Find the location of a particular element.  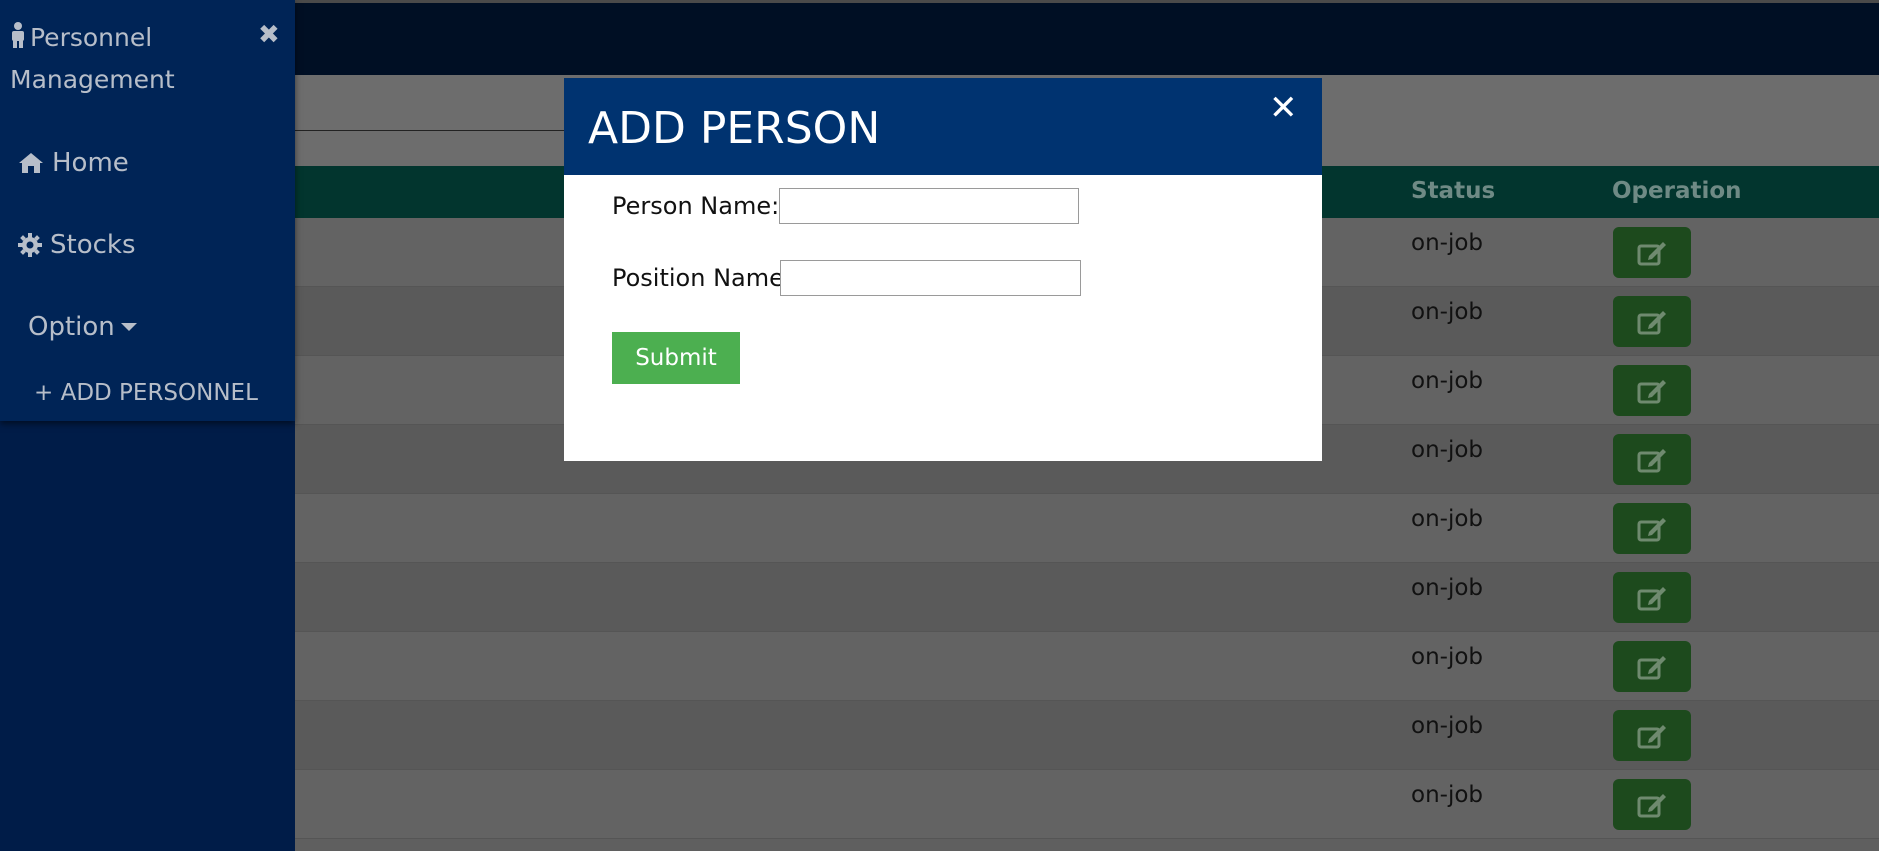

sidebar-item-add-personnel: + ADD PERSONNEL is located at coordinates (146, 393).